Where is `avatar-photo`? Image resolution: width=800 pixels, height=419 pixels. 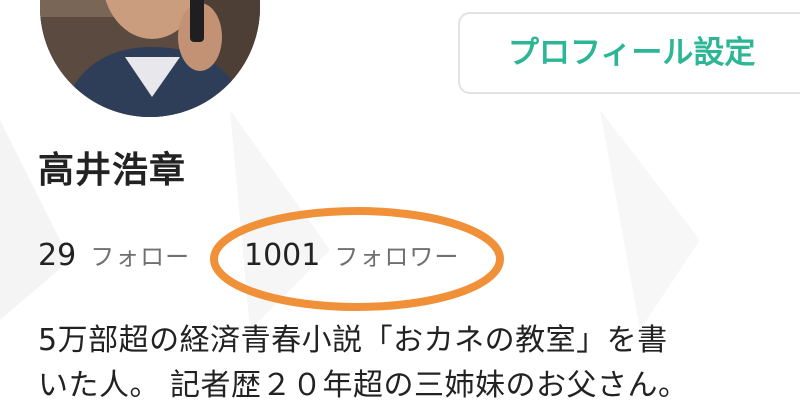
avatar-photo is located at coordinates (150, 58).